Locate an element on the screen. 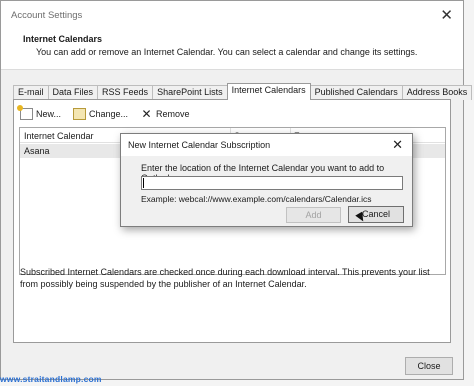  window-title: Account Settings is located at coordinates (47, 15).